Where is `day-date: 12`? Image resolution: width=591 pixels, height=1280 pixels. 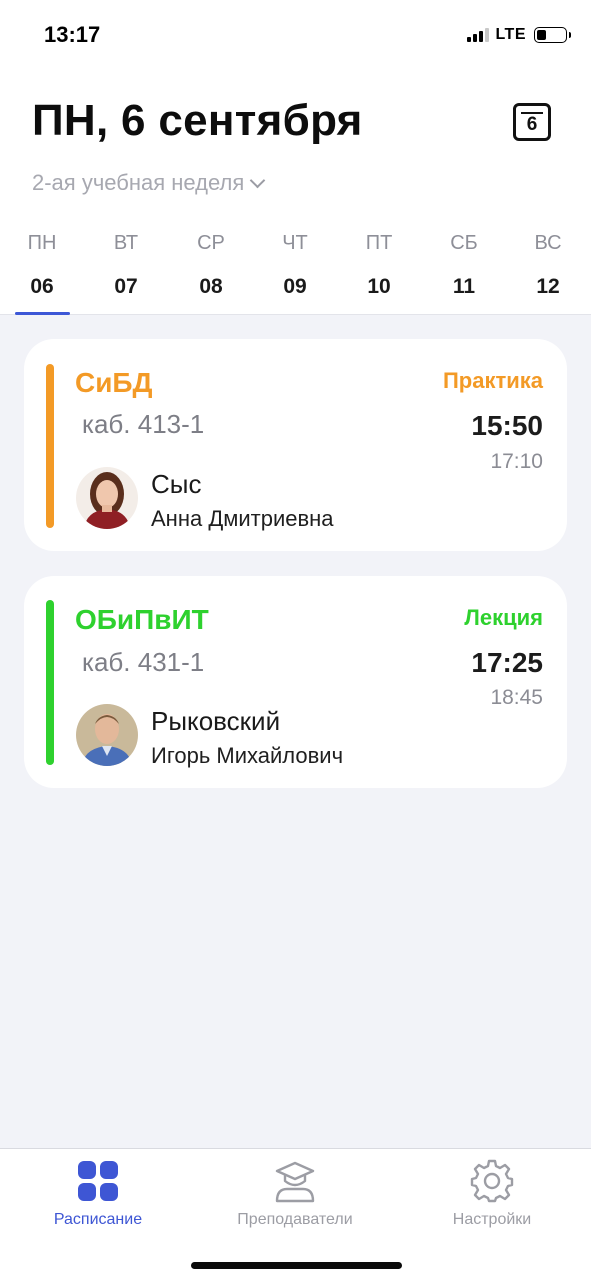
day-date: 12 is located at coordinates (548, 286).